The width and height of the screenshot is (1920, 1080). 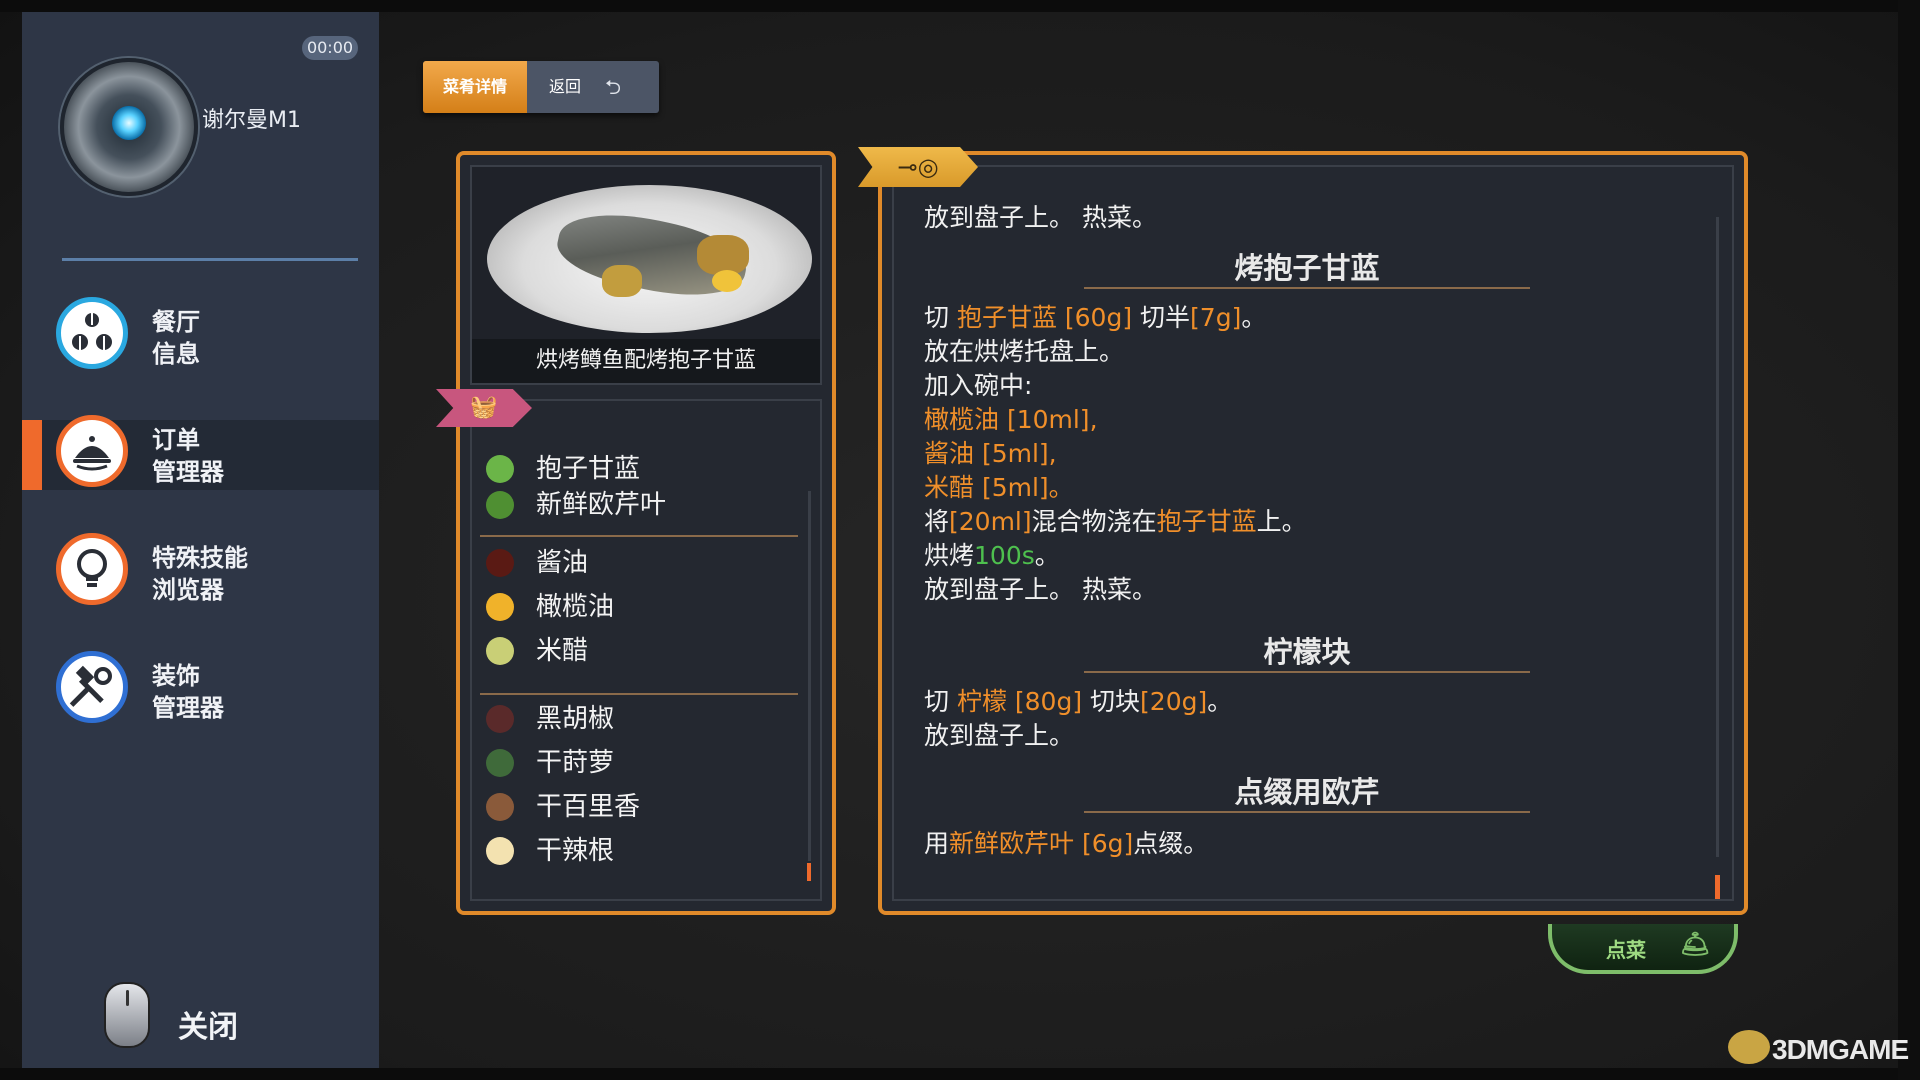 I want to click on ingredient-scroll-thumb, so click(x=809, y=872).